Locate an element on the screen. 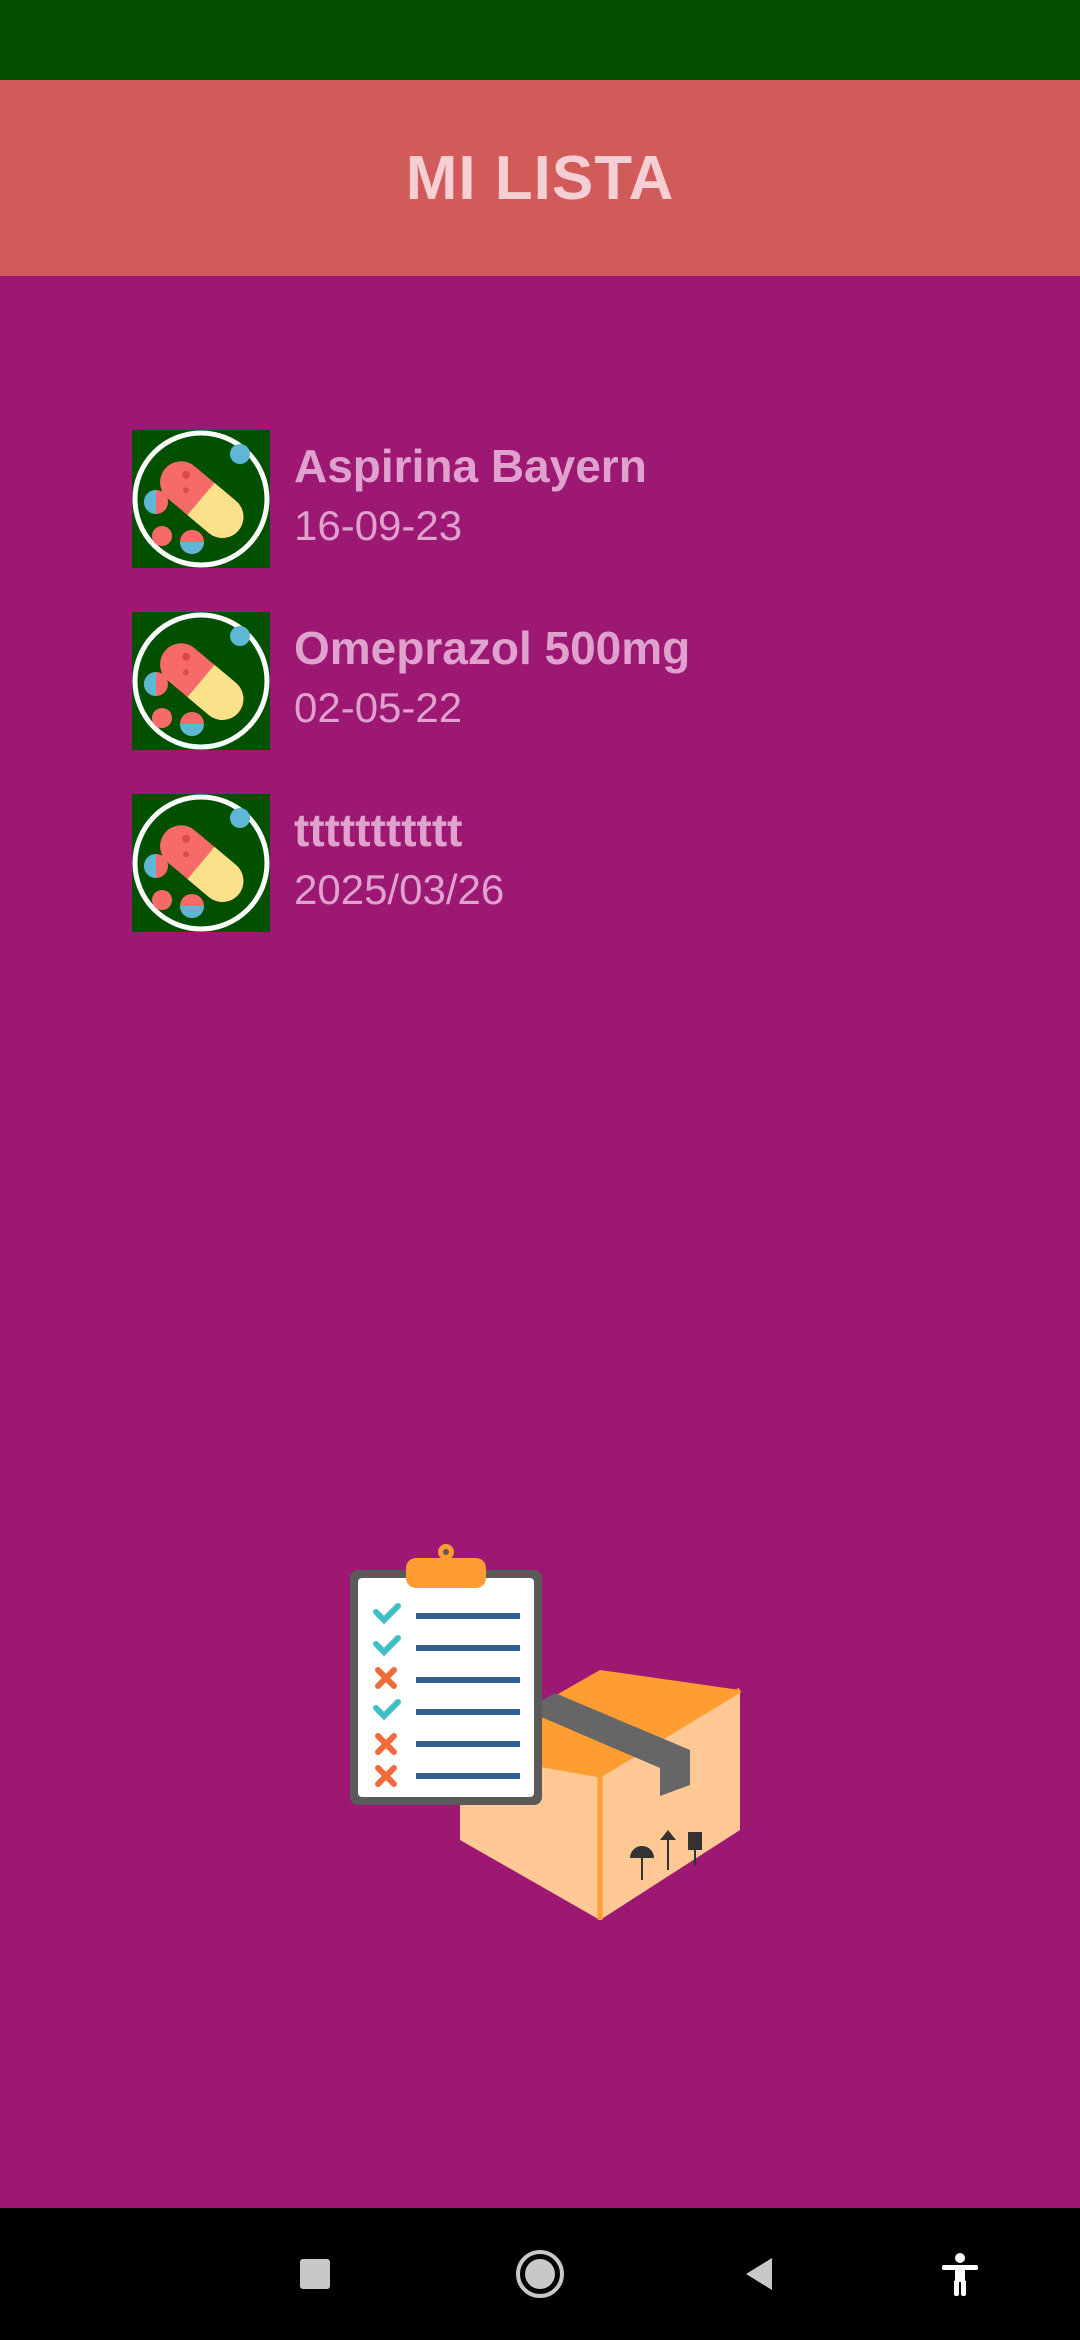 The width and height of the screenshot is (1080, 2340). item-name: ttttttttttt is located at coordinates (378, 830).